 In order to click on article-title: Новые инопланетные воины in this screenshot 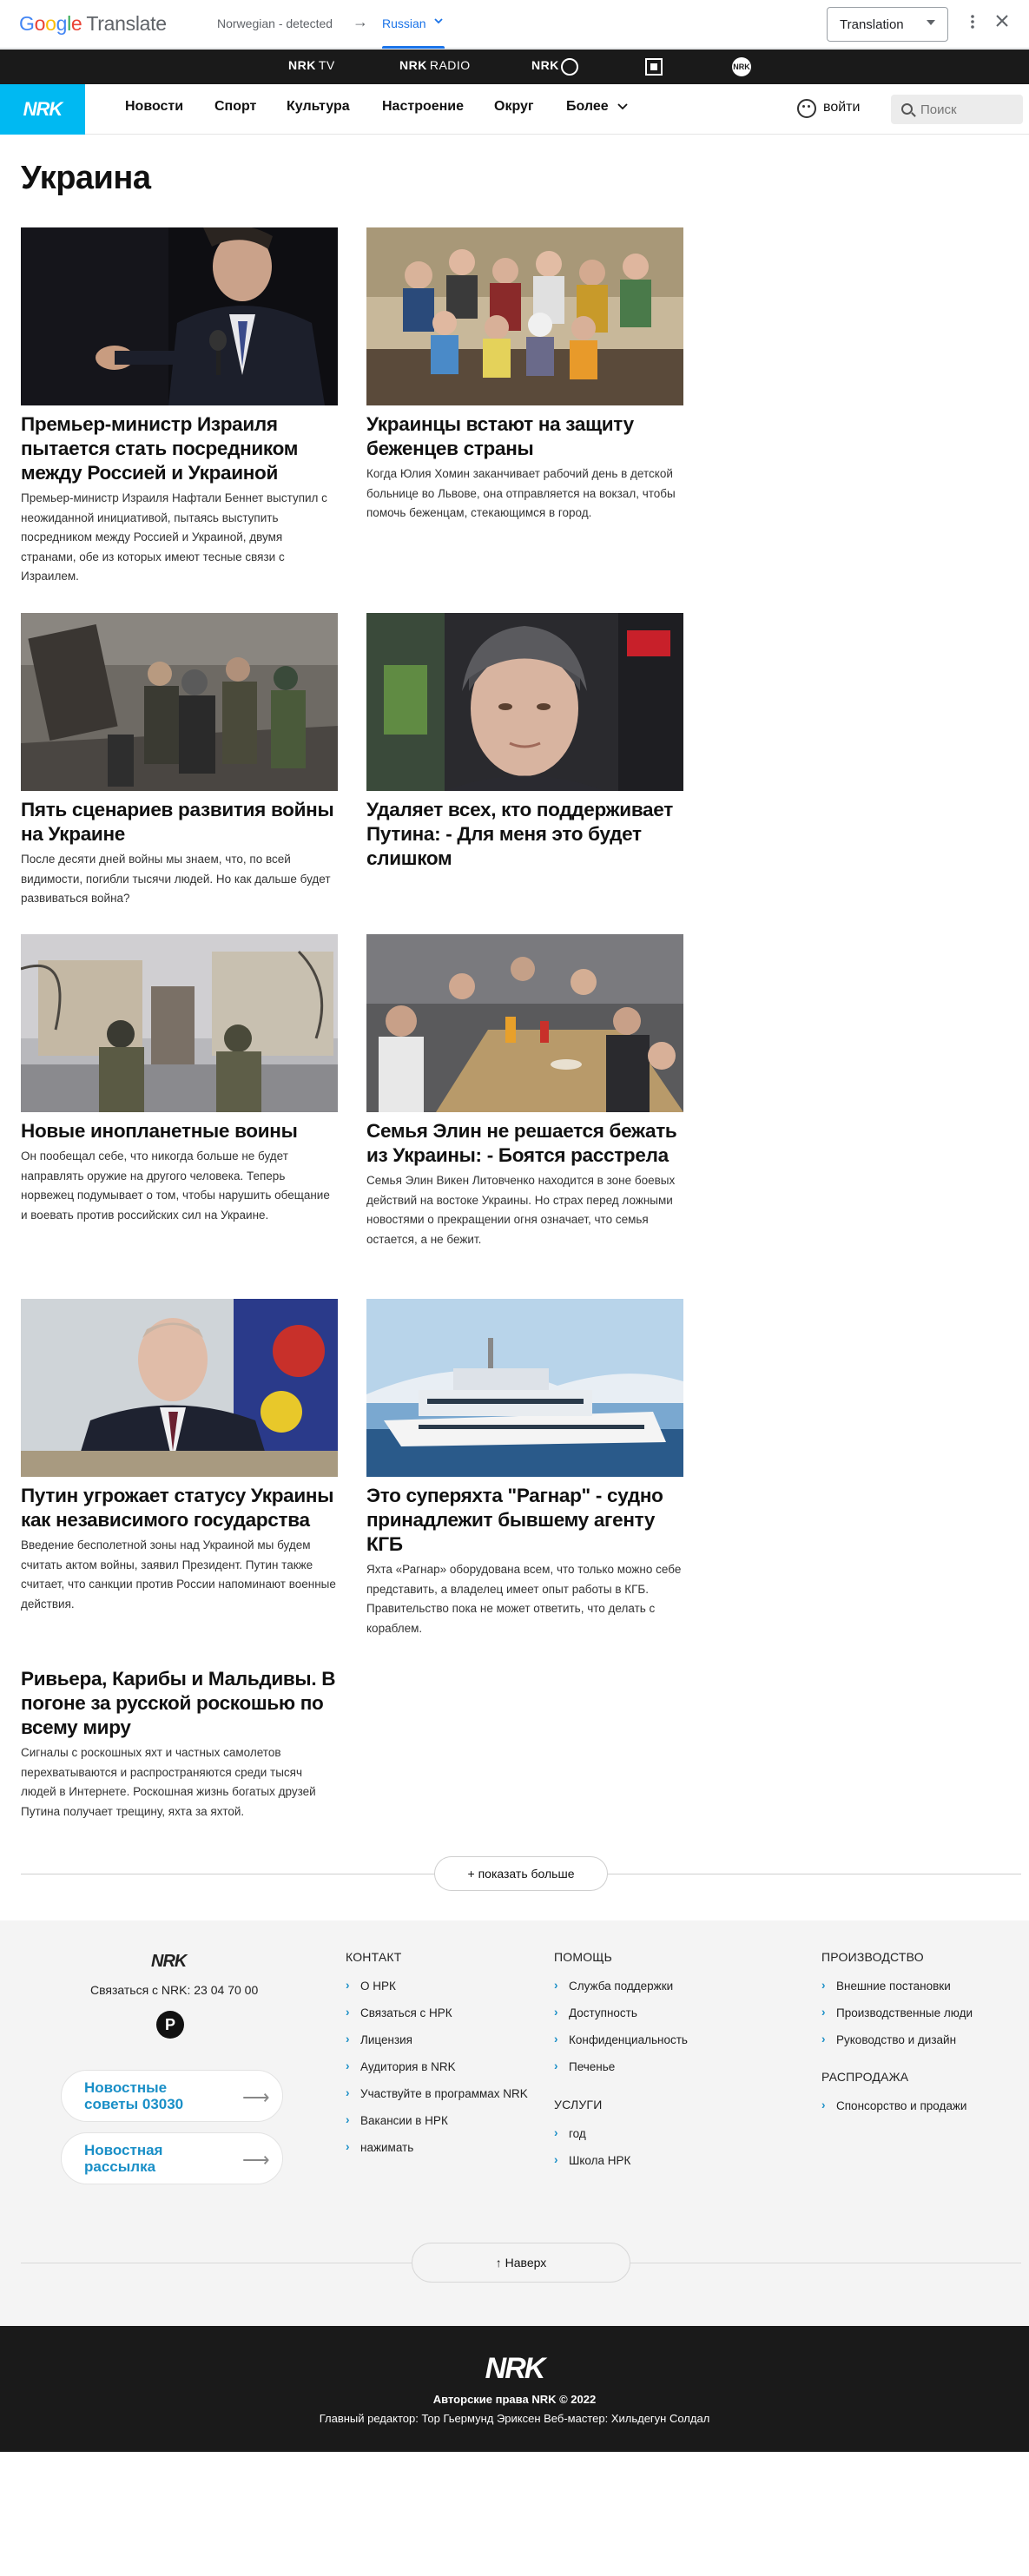, I will do `click(179, 1131)`.